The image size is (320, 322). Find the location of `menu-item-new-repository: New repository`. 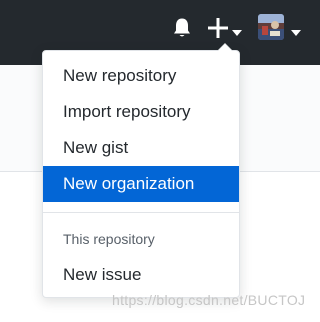

menu-item-new-repository: New repository is located at coordinates (141, 76).